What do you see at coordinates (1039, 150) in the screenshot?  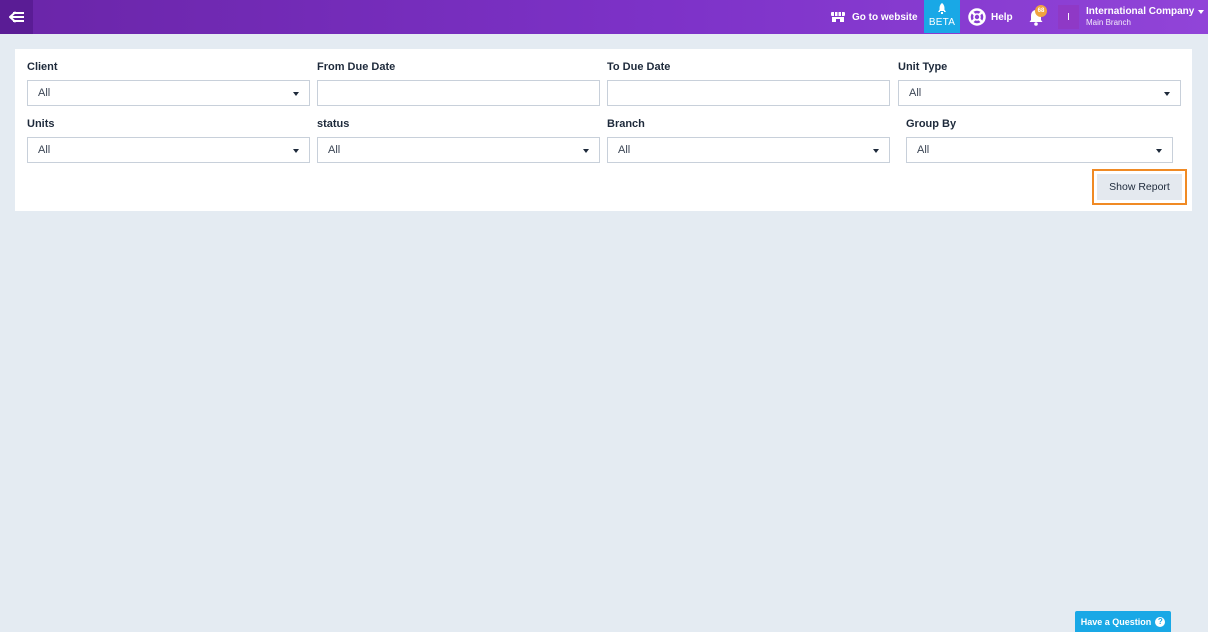 I see `group-by-select: All` at bounding box center [1039, 150].